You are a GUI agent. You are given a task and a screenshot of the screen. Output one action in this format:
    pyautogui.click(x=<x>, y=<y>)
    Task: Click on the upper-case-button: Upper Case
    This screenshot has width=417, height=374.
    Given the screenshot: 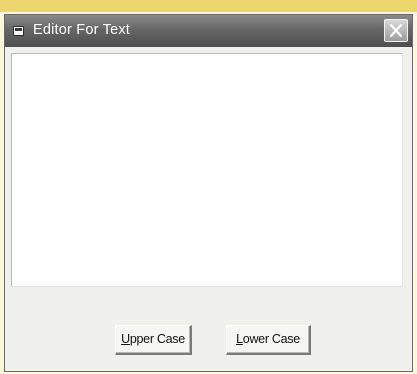 What is the action you would take?
    pyautogui.click(x=153, y=340)
    